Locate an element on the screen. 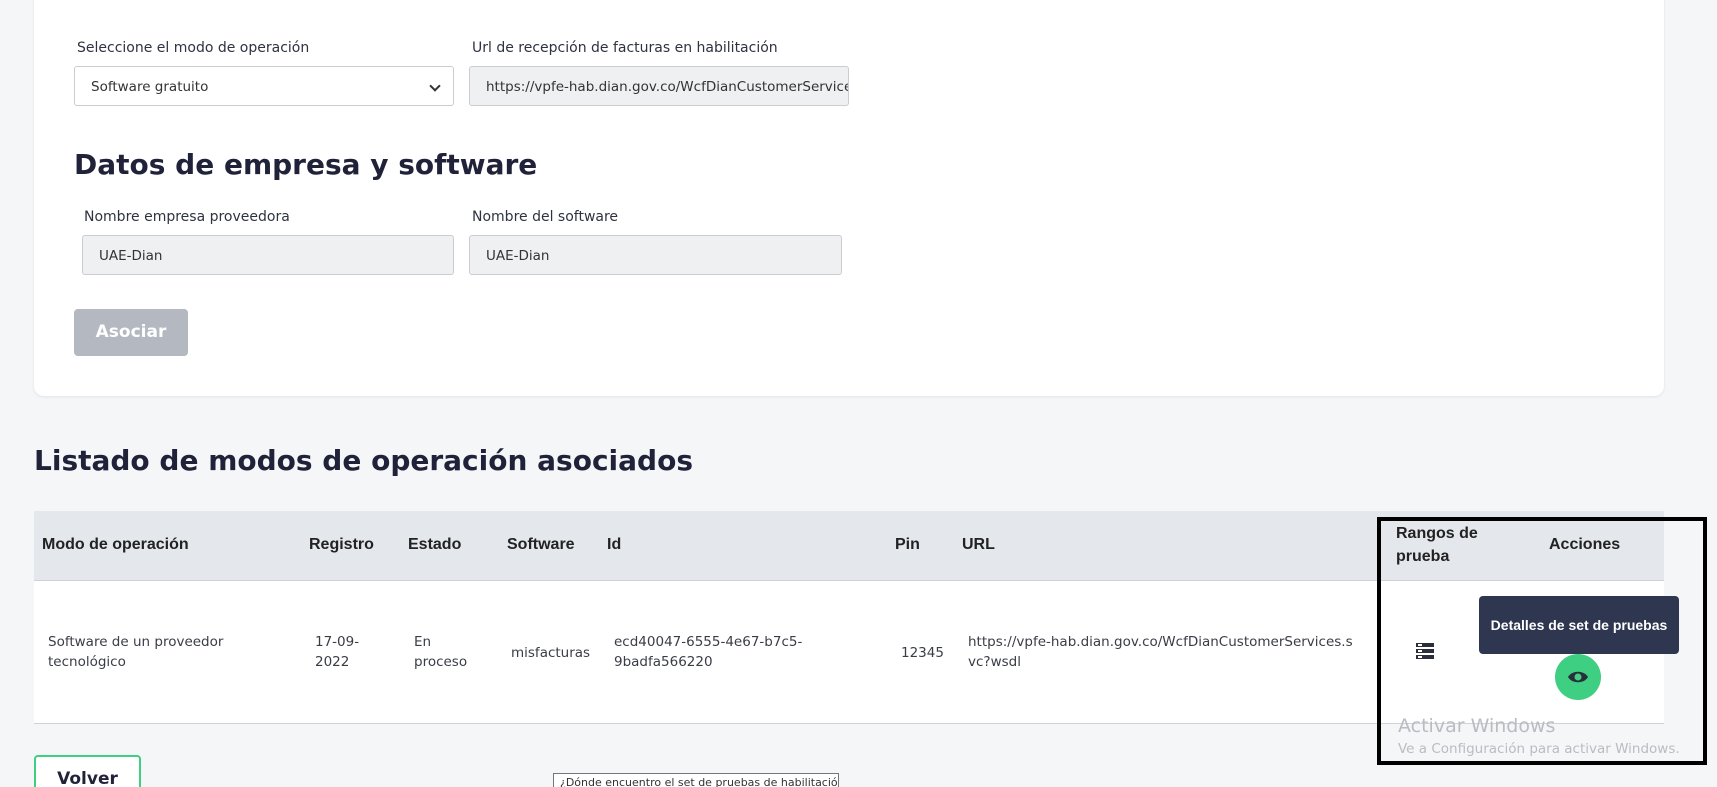 This screenshot has width=1717, height=787. cell-software: misfacturas is located at coordinates (551, 653).